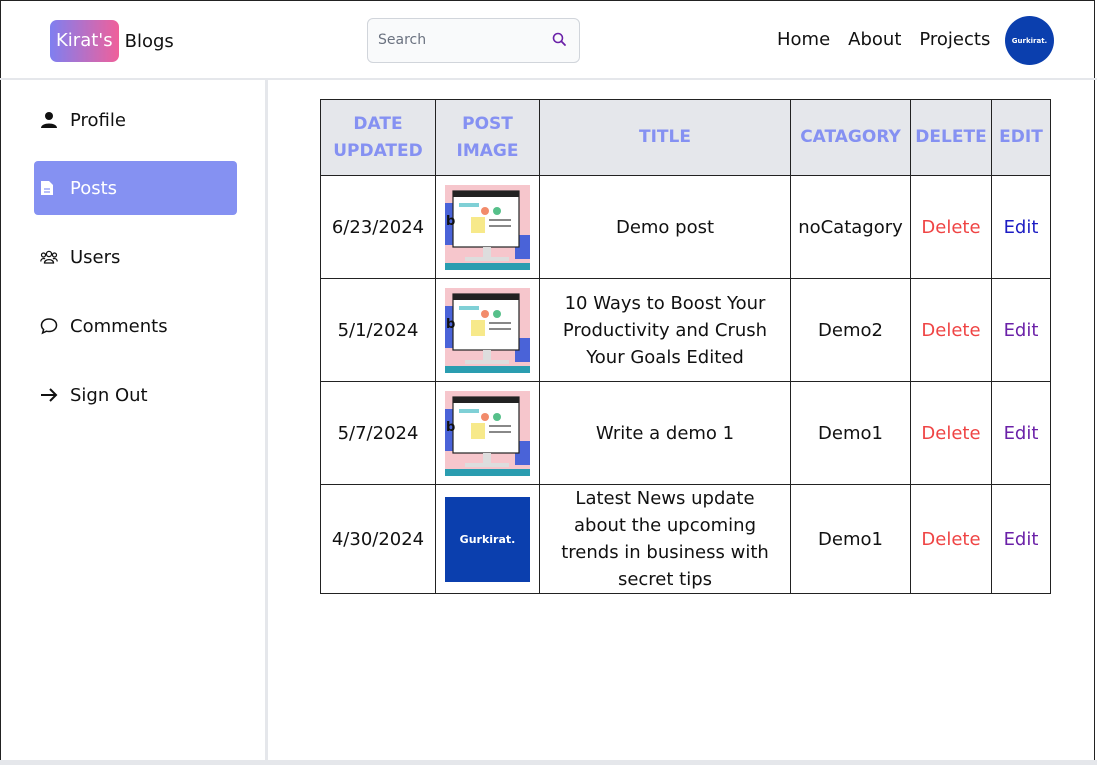  Describe the element at coordinates (55, 188) in the screenshot. I see `document-icon` at that location.